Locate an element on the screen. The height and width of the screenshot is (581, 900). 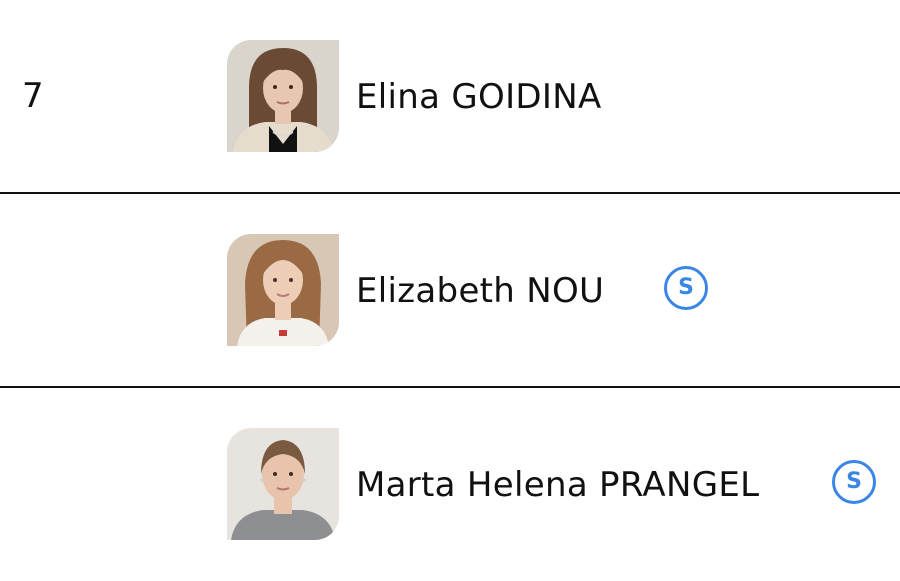
rank-number: 7 is located at coordinates (33, 96).